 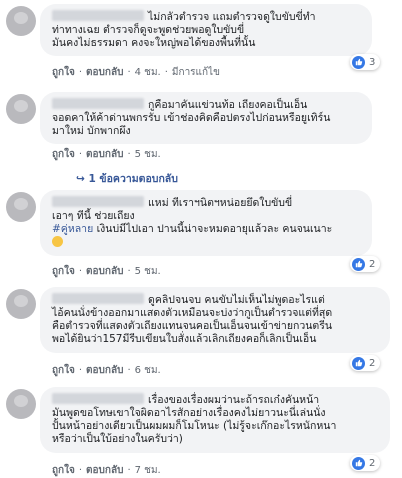 I want to click on comment-text-line: มาใหม่ บักพากผึง, so click(x=91, y=131).